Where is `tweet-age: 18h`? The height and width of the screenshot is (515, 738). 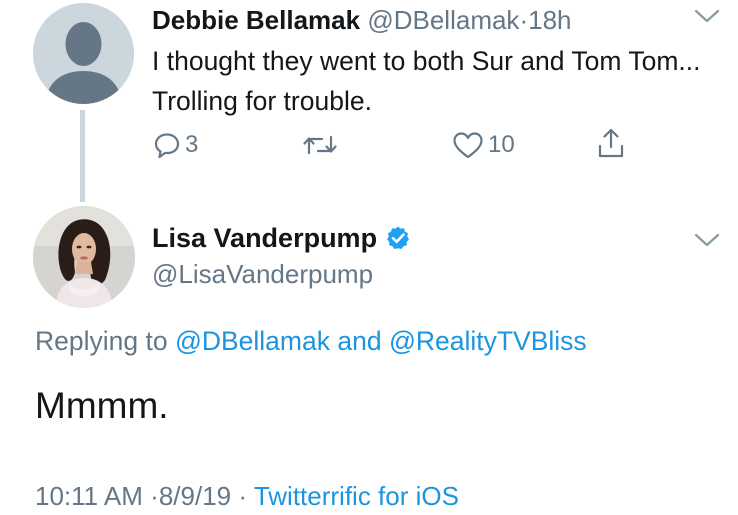
tweet-age: 18h is located at coordinates (549, 20).